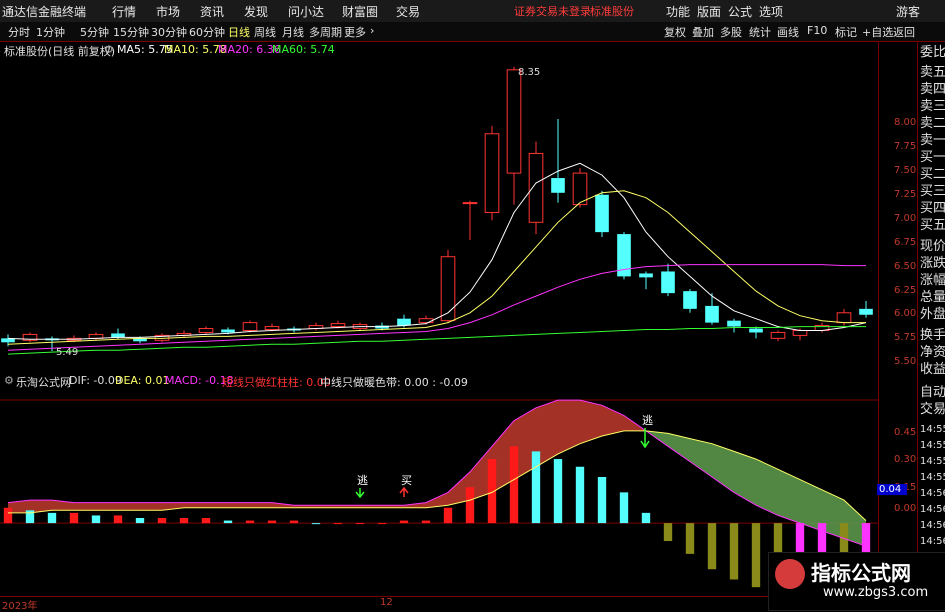  I want to click on price-tick: 7.50, so click(905, 170).